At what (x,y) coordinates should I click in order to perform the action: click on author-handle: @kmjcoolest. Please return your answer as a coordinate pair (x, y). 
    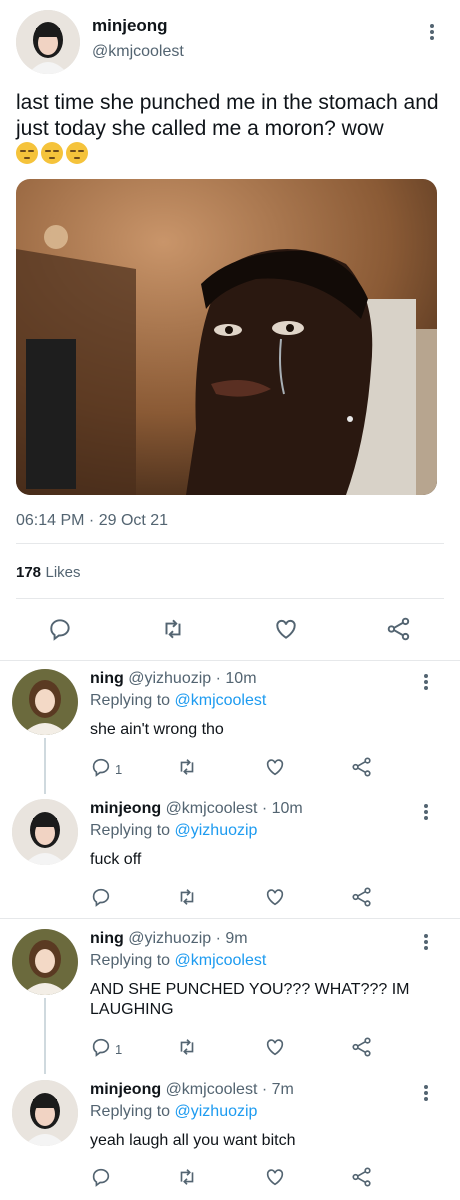
    Looking at the image, I should click on (138, 52).